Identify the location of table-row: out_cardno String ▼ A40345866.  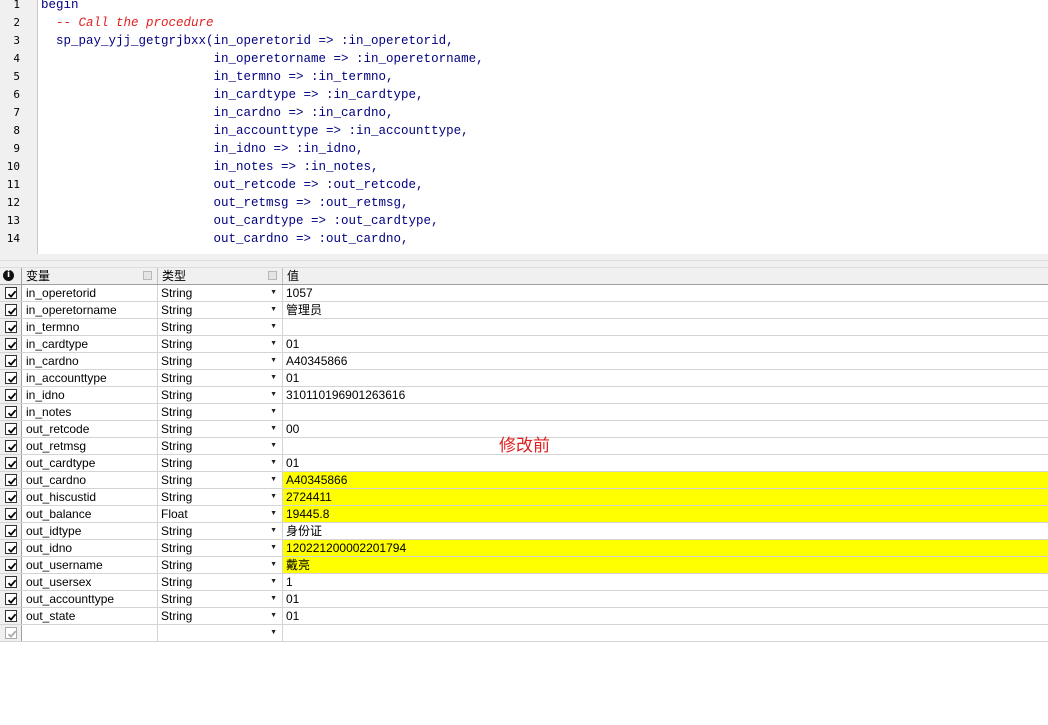
(524, 480).